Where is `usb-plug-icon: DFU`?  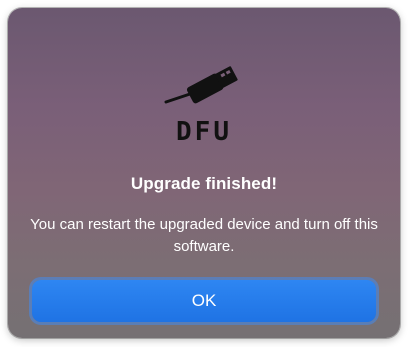 usb-plug-icon: DFU is located at coordinates (201, 106).